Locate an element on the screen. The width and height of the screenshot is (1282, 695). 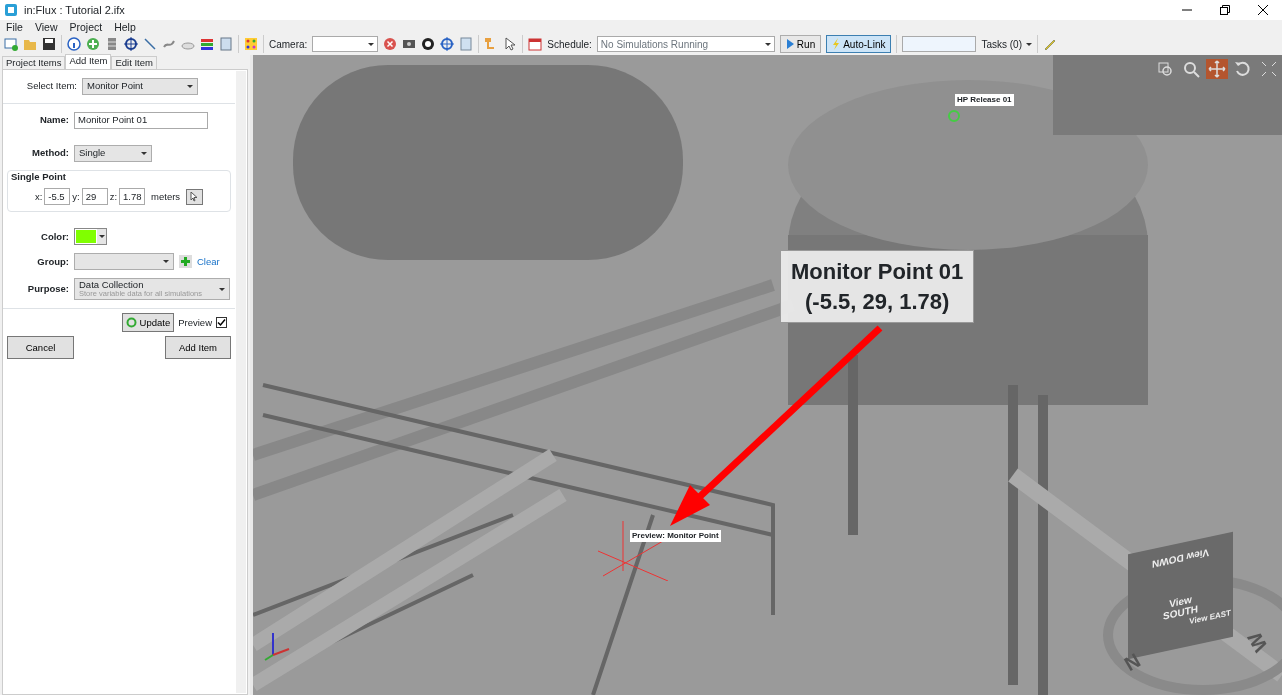
document-icon is located at coordinates (226, 44).